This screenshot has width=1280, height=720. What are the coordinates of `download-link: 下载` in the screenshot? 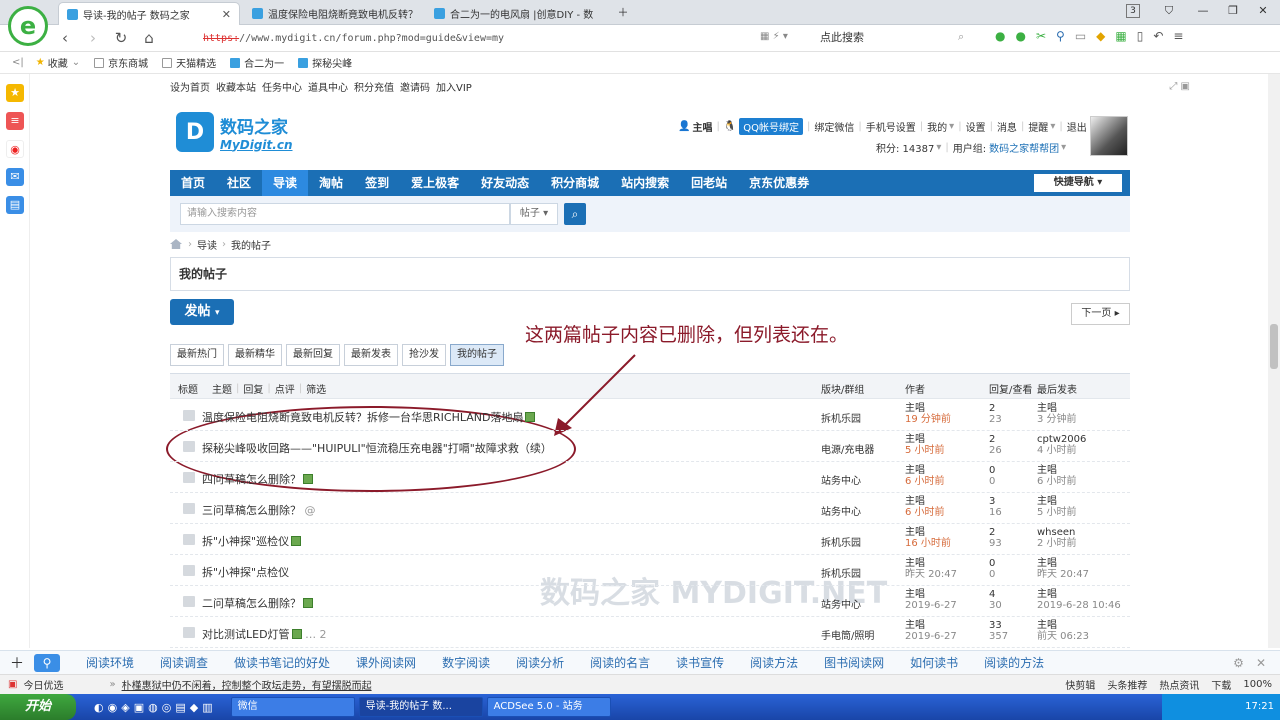 It's located at (1221, 684).